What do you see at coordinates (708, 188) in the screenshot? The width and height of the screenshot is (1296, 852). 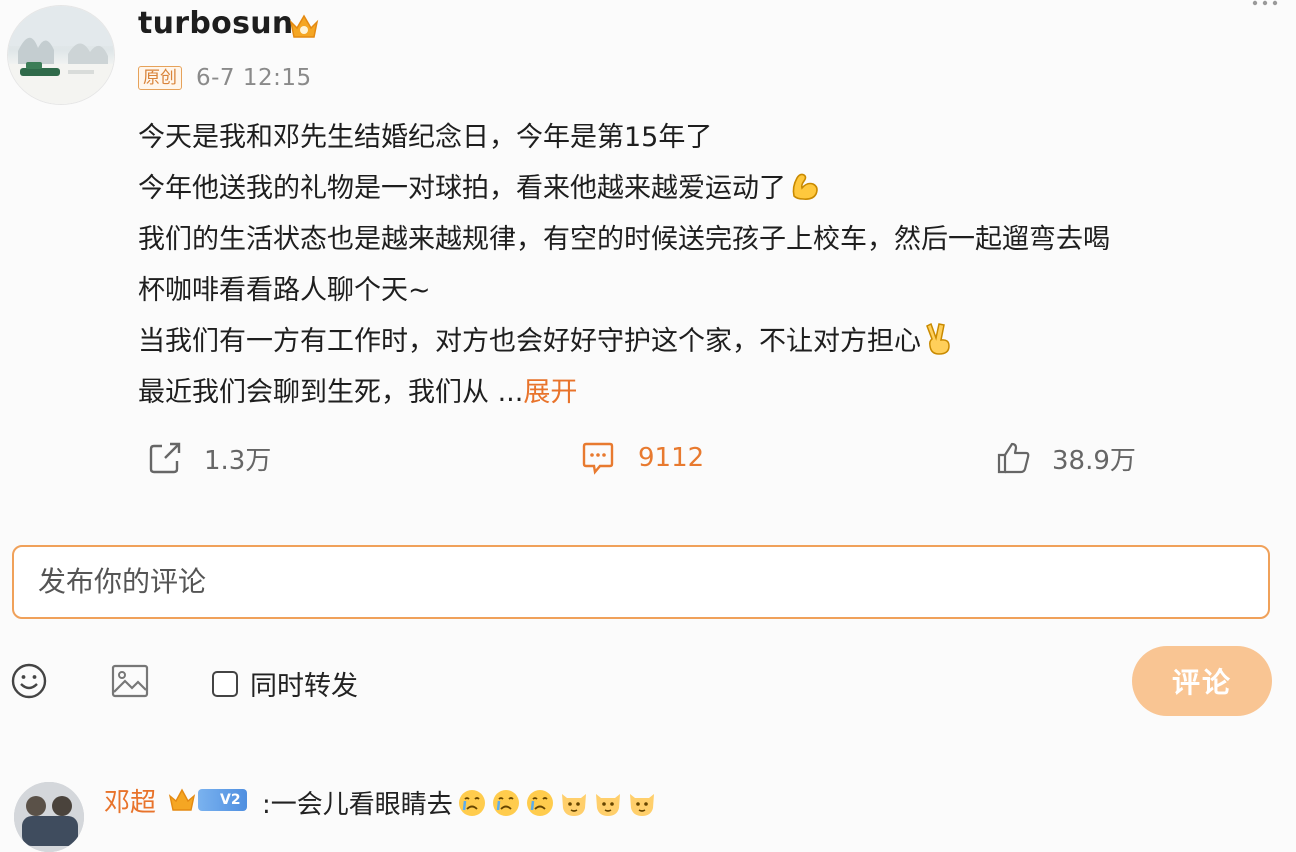 I see `post-line: 今年他送我的礼物是一对球拍，看来他越来越爱运动了` at bounding box center [708, 188].